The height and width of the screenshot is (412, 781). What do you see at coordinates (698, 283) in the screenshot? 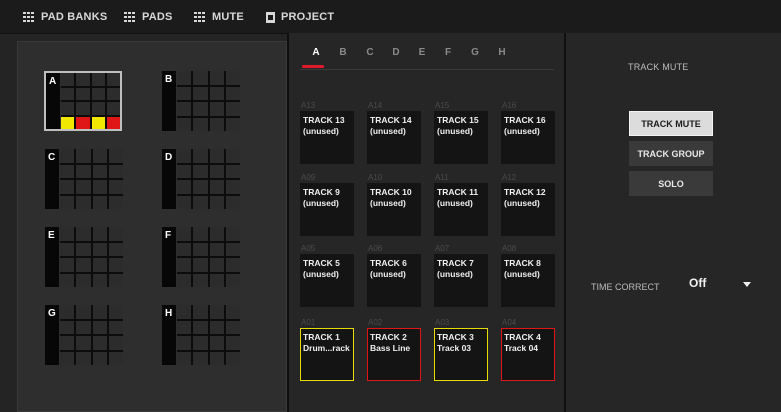
I see `time-correct-value: Off` at bounding box center [698, 283].